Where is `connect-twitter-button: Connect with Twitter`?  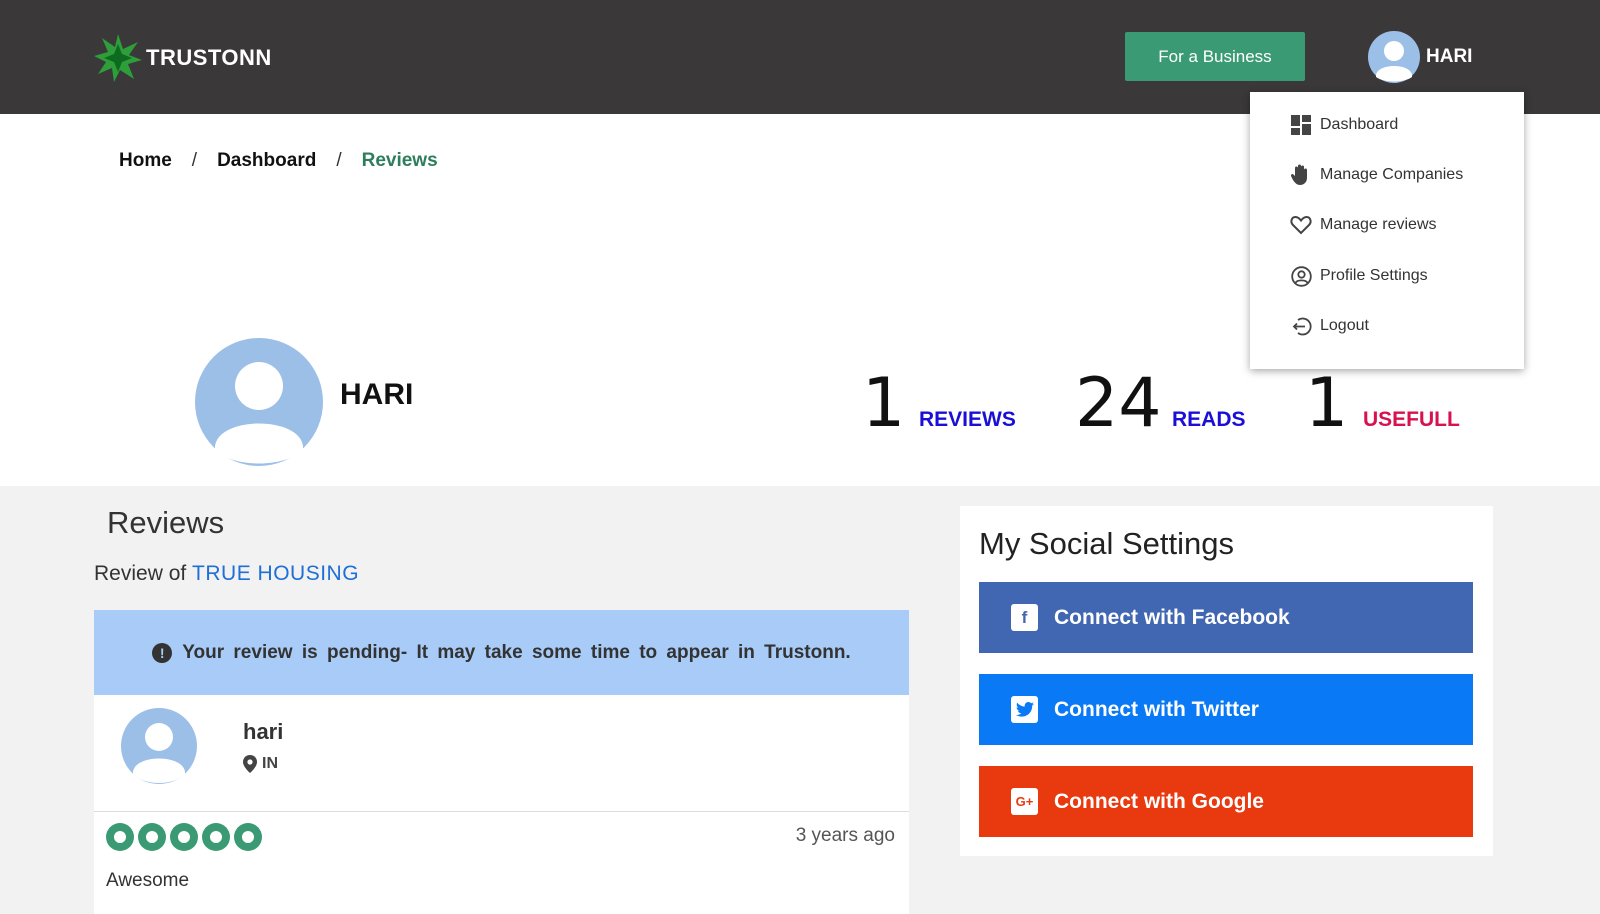
connect-twitter-button: Connect with Twitter is located at coordinates (1226, 709).